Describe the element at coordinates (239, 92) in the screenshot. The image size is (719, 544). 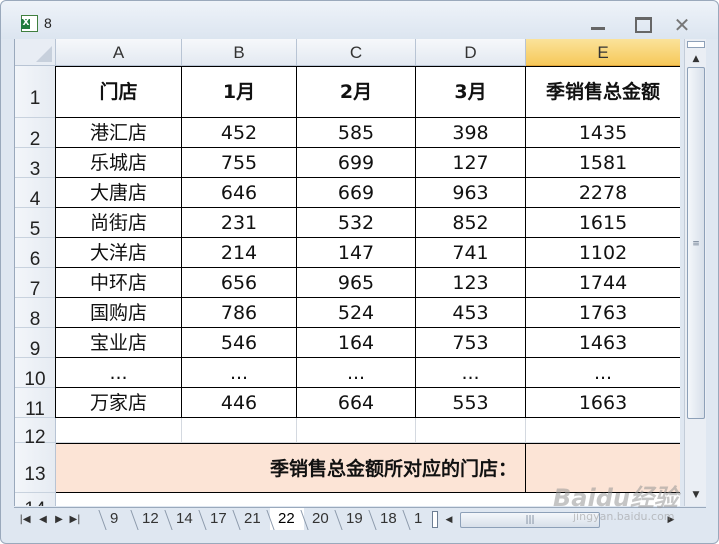
I see `header-cell: 1月` at that location.